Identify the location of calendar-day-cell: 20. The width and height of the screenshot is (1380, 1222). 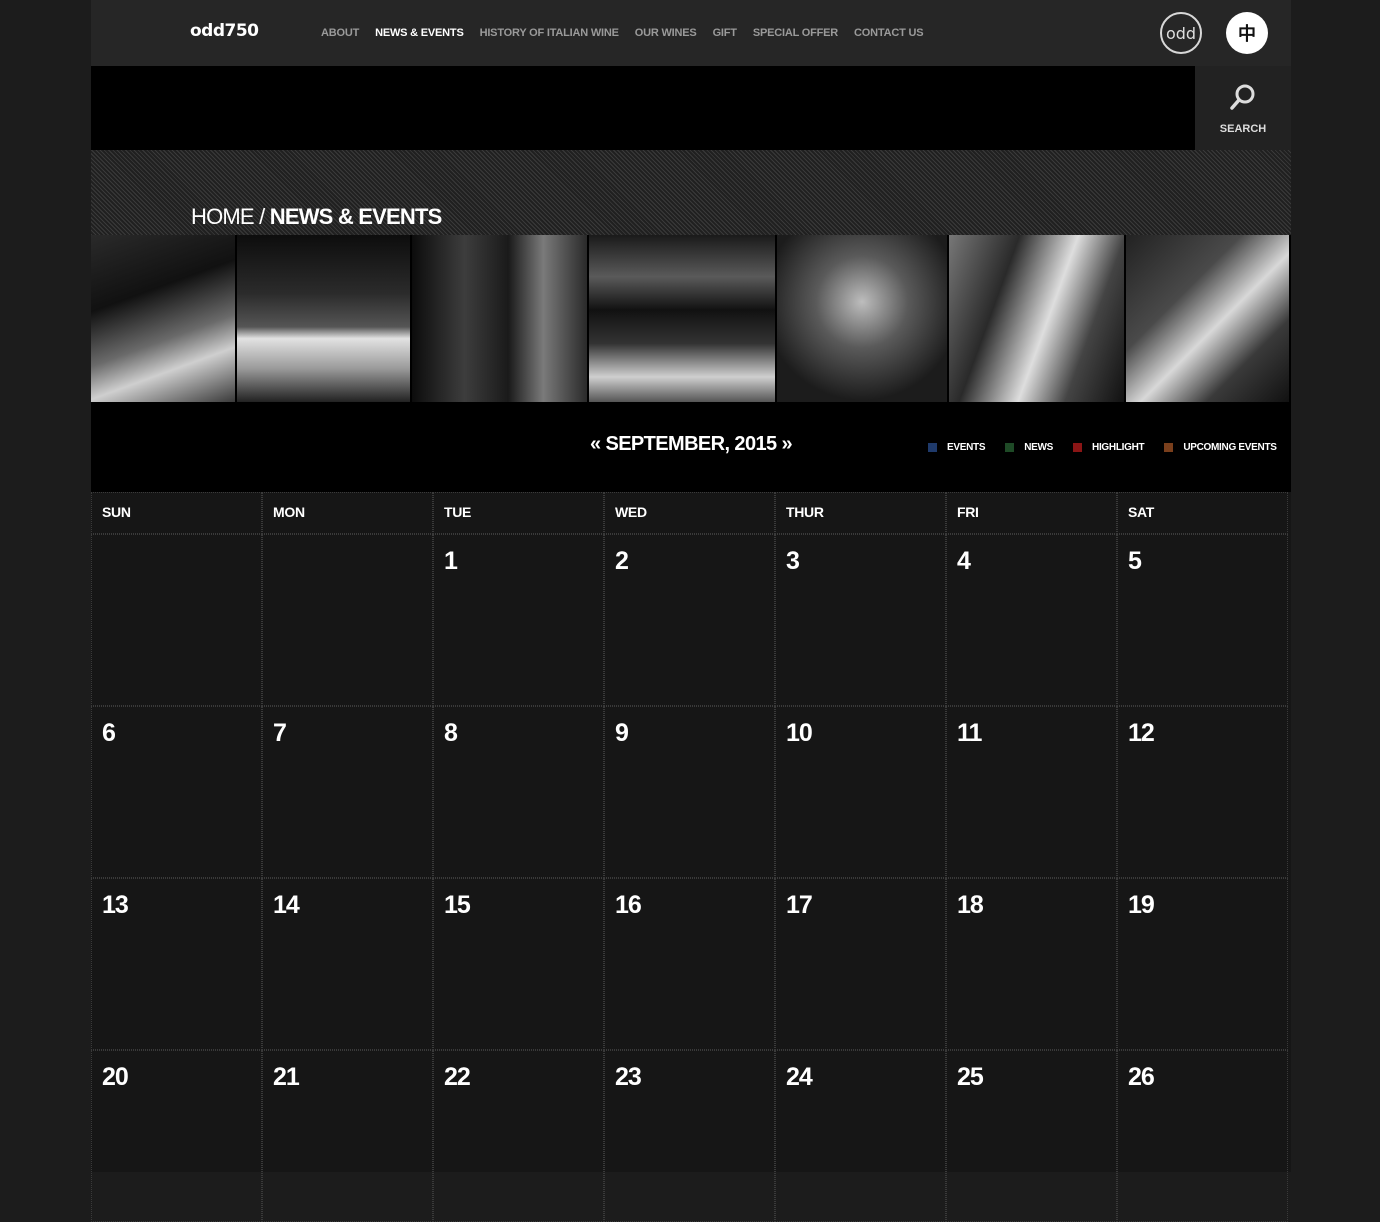
(176, 1136).